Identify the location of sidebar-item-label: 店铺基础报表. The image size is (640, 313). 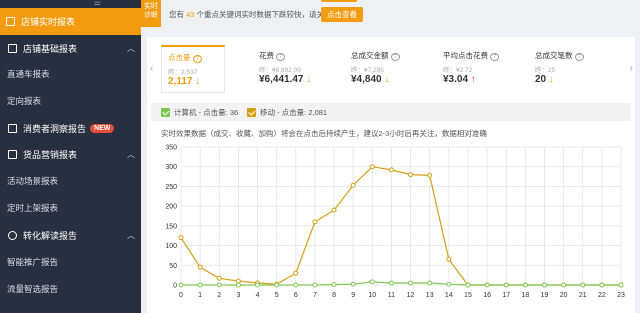
(50, 48).